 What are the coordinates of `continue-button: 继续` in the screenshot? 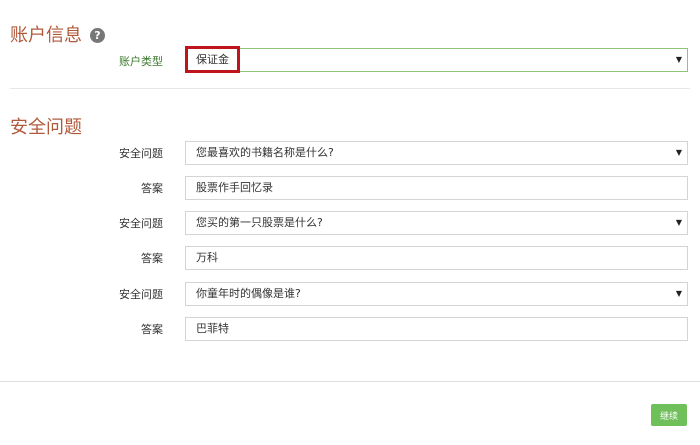 It's located at (669, 415).